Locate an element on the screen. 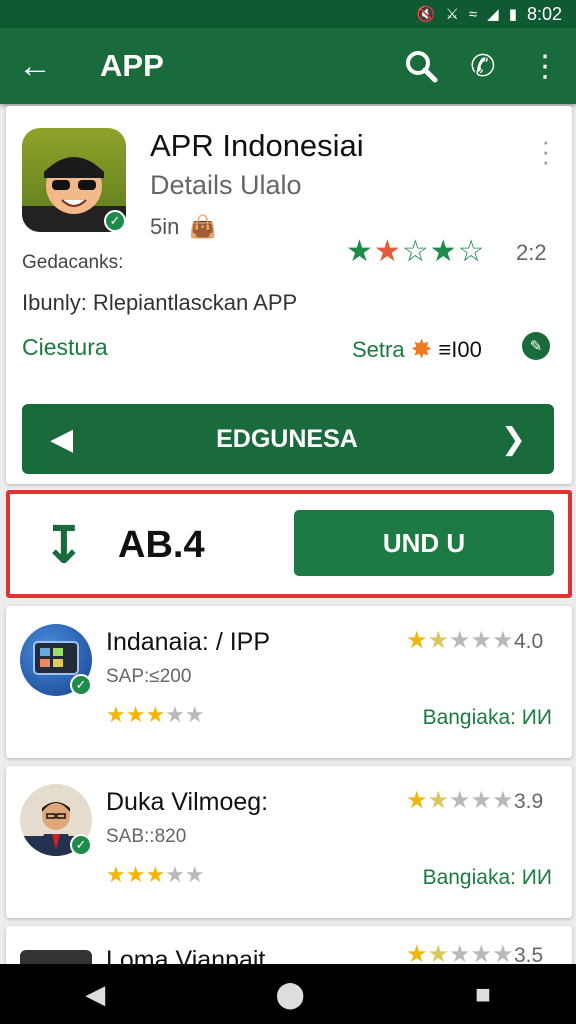  setra-info: Setra ✸ ≡I00 is located at coordinates (417, 349).